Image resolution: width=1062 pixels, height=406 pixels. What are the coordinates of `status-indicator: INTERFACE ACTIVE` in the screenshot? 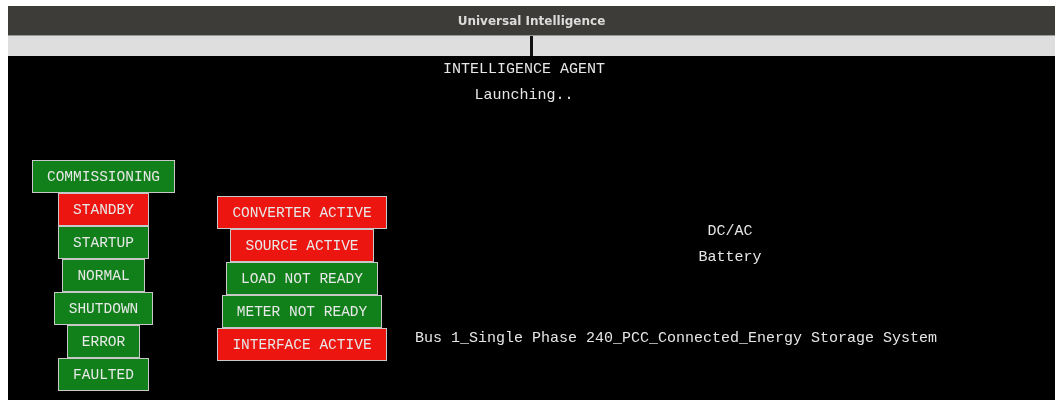 It's located at (302, 344).